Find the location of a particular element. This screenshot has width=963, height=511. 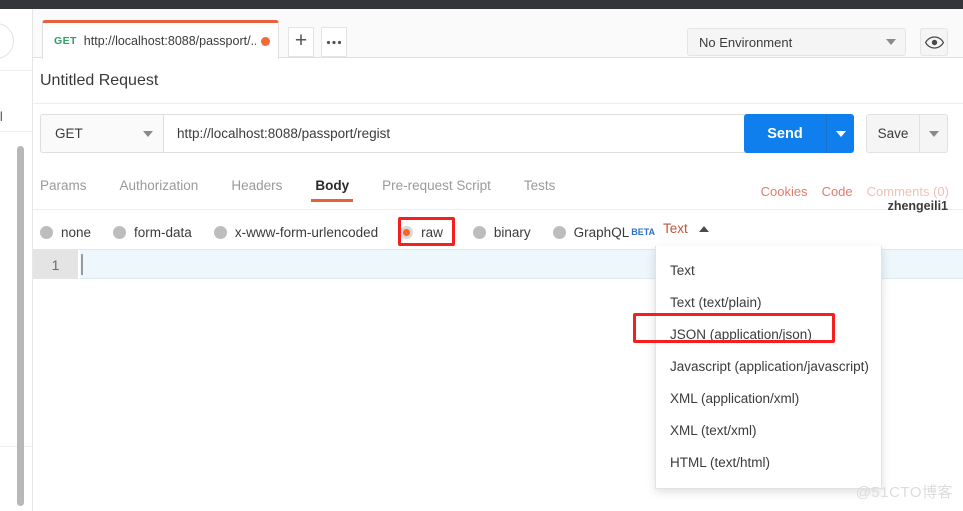

menu-item-html: HTML (text/html) is located at coordinates (768, 462).